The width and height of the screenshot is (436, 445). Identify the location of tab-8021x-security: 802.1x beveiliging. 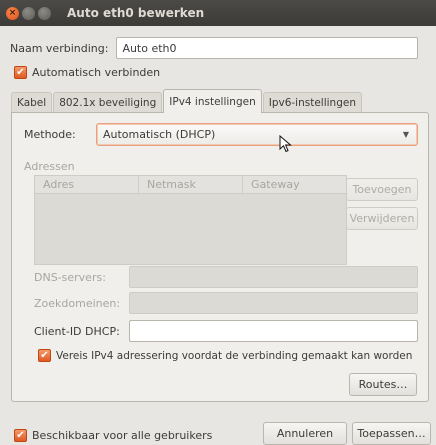
(108, 102).